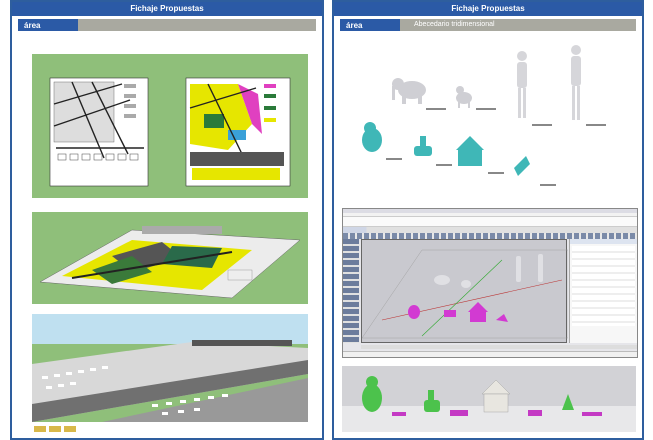 Image resolution: width=653 pixels, height=440 pixels. What do you see at coordinates (197, 25) in the screenshot?
I see `section-subtitle` at bounding box center [197, 25].